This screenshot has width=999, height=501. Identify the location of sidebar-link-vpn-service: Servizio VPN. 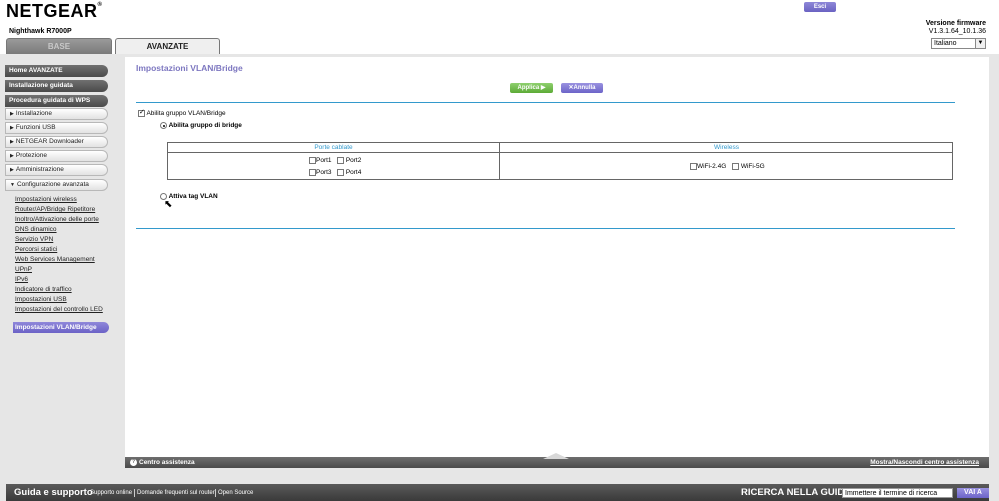
(34, 240).